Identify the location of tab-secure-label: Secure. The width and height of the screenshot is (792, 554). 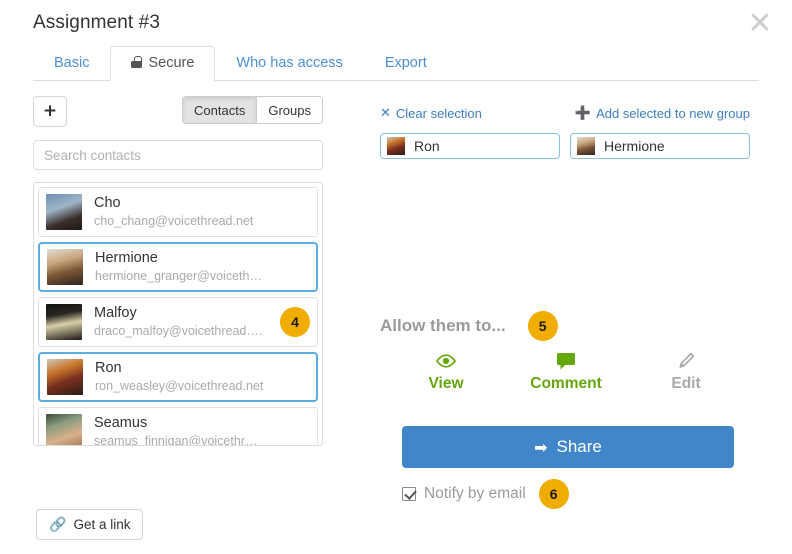
(171, 63).